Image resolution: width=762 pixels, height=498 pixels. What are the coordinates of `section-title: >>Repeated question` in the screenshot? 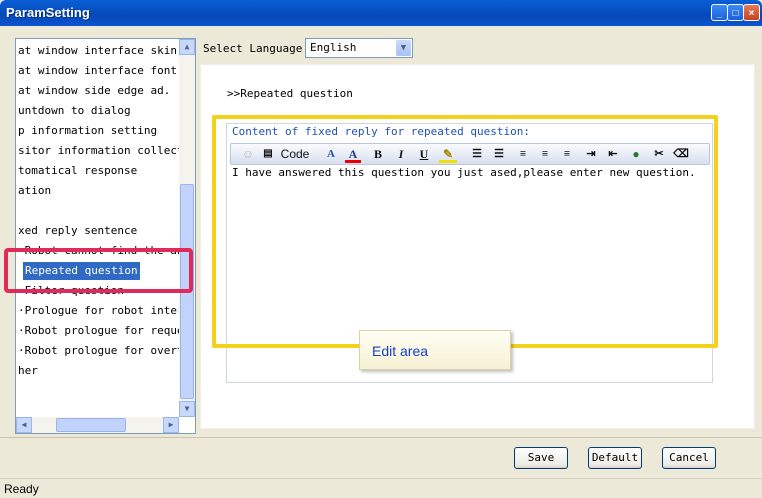 It's located at (290, 93).